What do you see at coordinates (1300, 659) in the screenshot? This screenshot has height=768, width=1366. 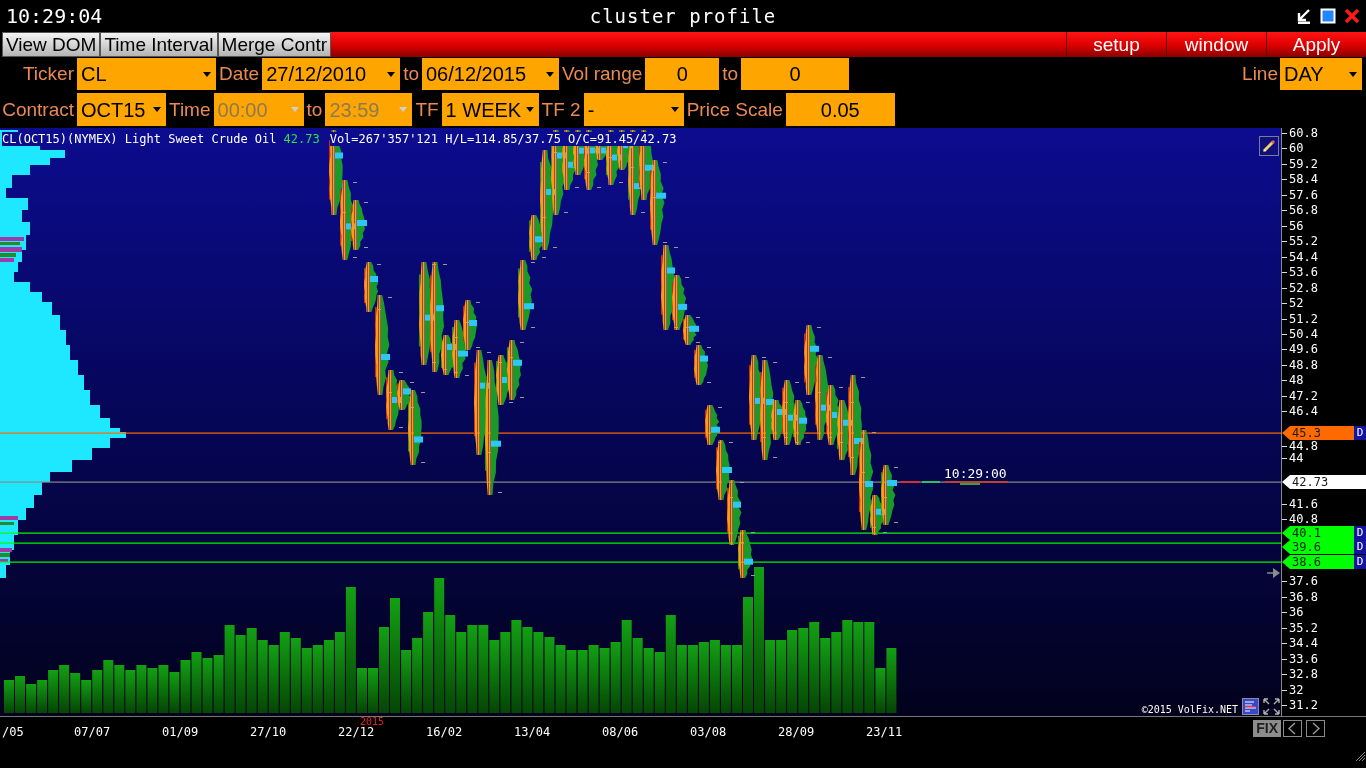 I see `axis-label: 33.6` at bounding box center [1300, 659].